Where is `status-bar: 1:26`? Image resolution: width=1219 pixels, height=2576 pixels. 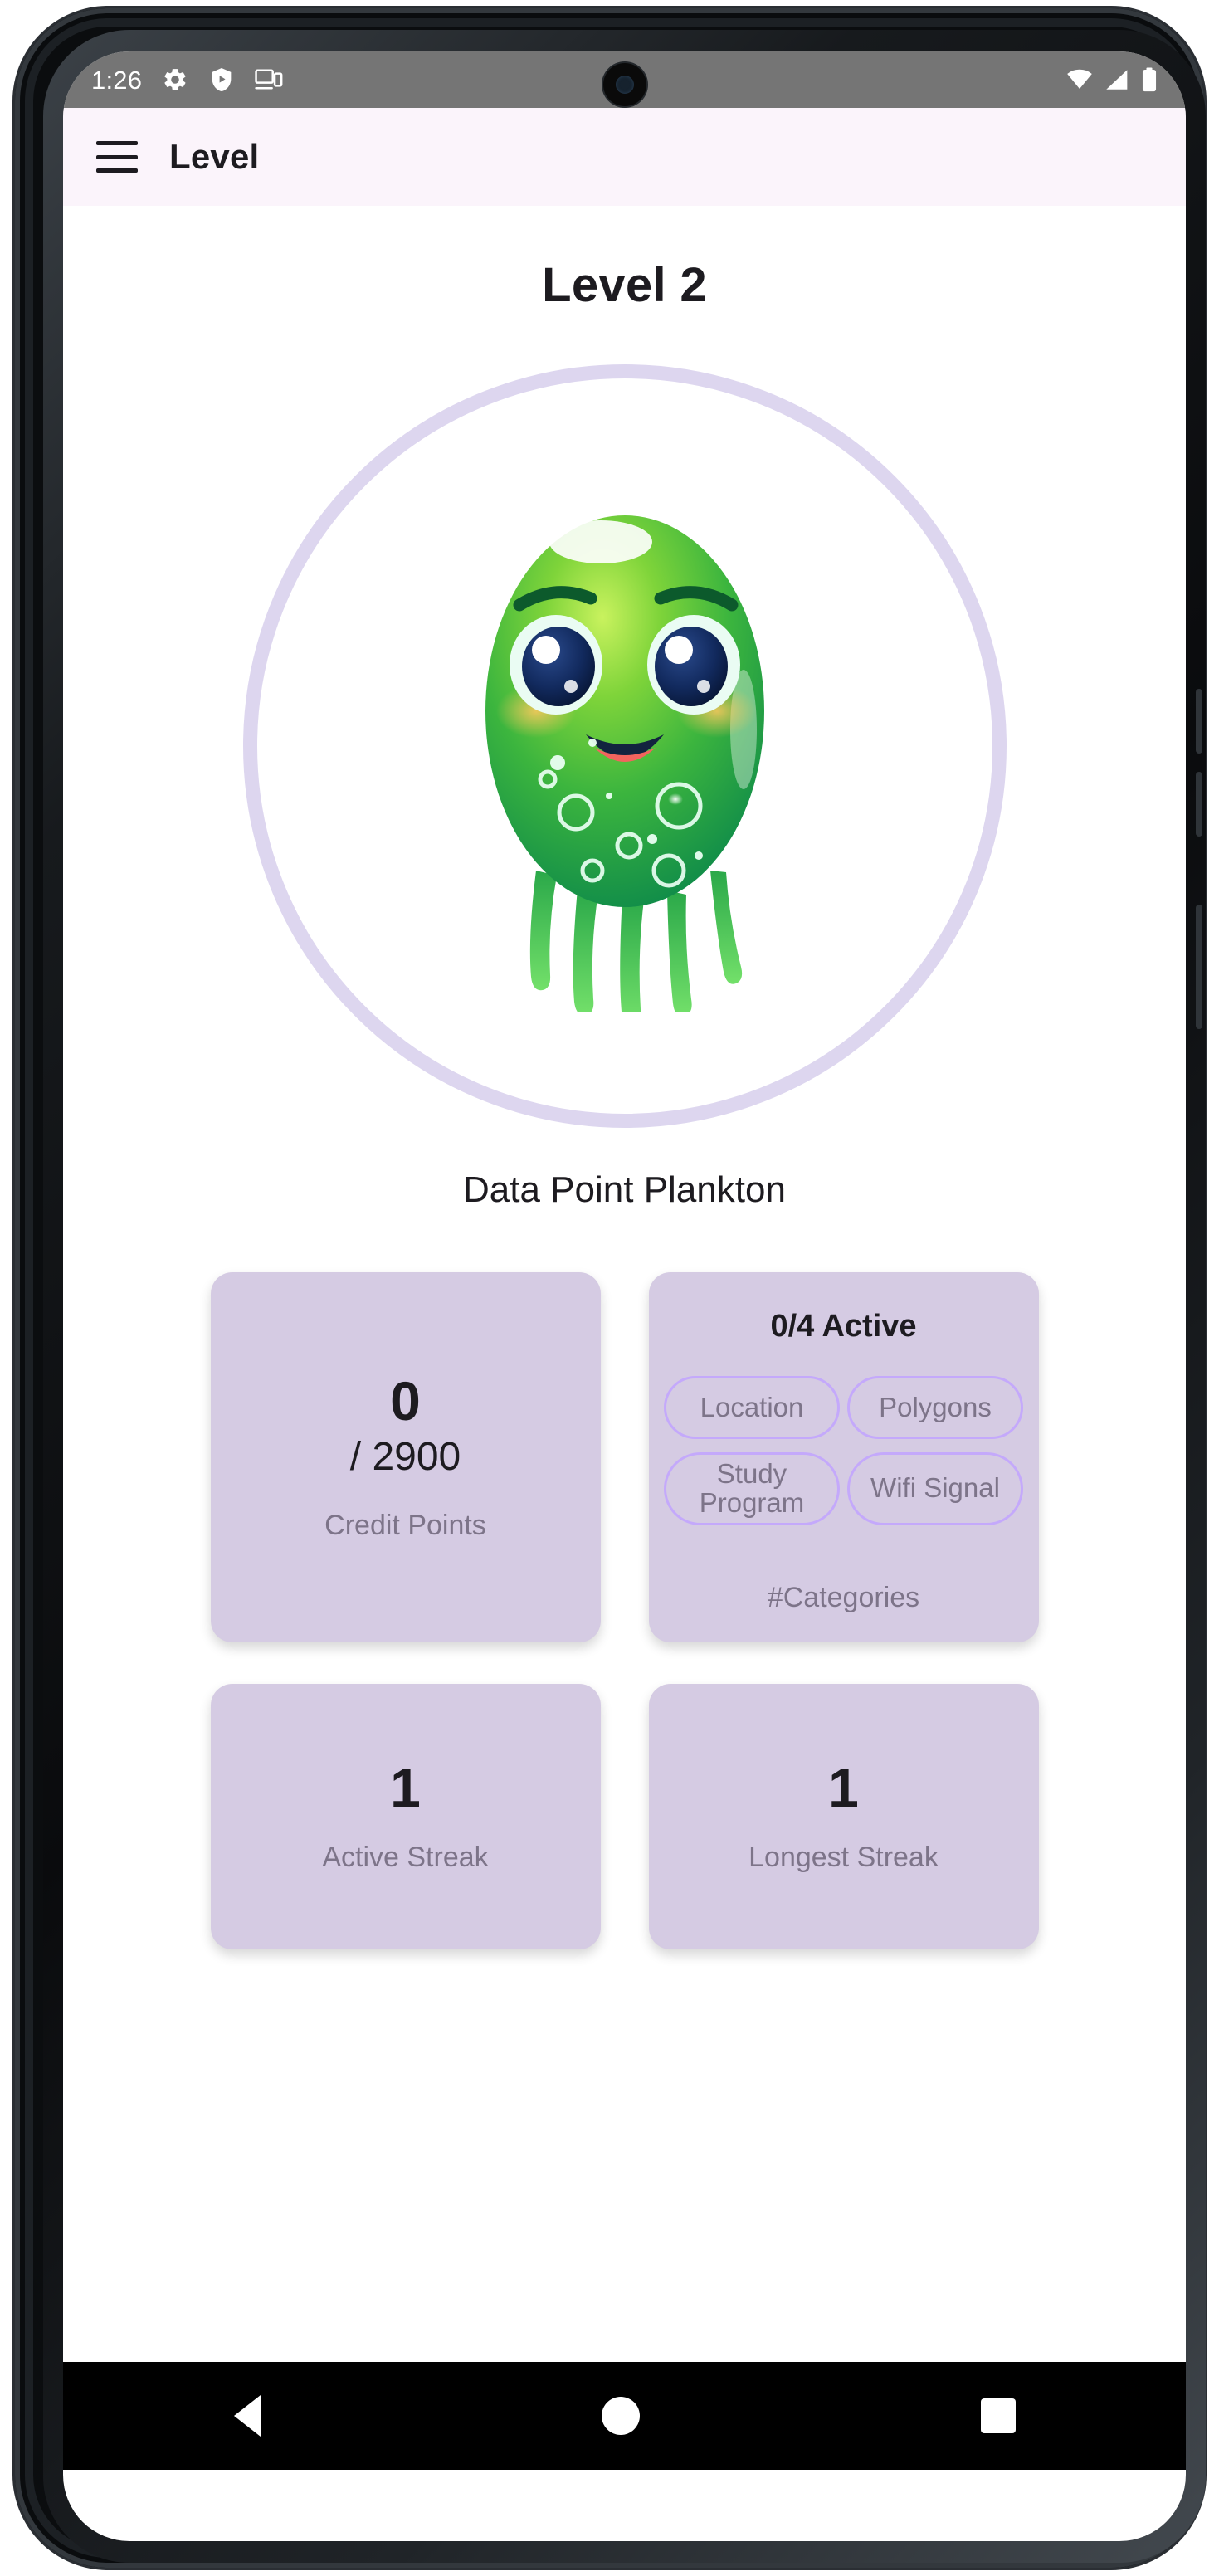 status-bar: 1:26 is located at coordinates (625, 79).